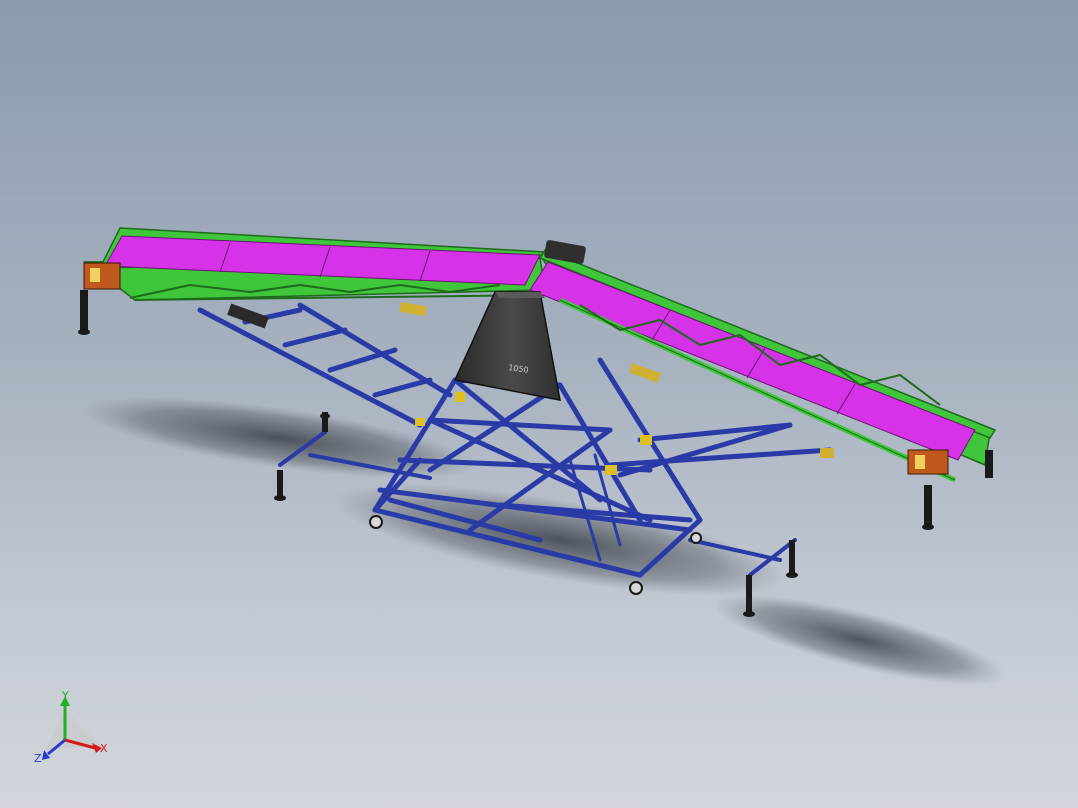 The width and height of the screenshot is (1078, 808). I want to click on y-axis-label: Y, so click(65, 696).